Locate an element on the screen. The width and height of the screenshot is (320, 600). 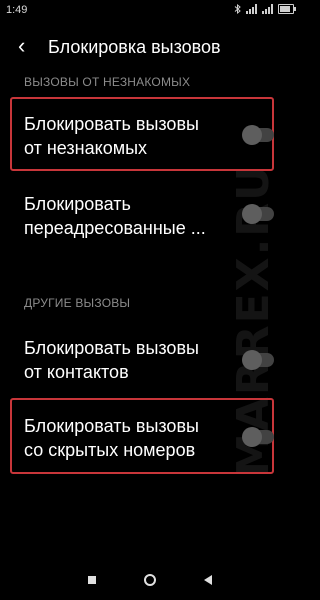
navigation-bar is located at coordinates (150, 580).